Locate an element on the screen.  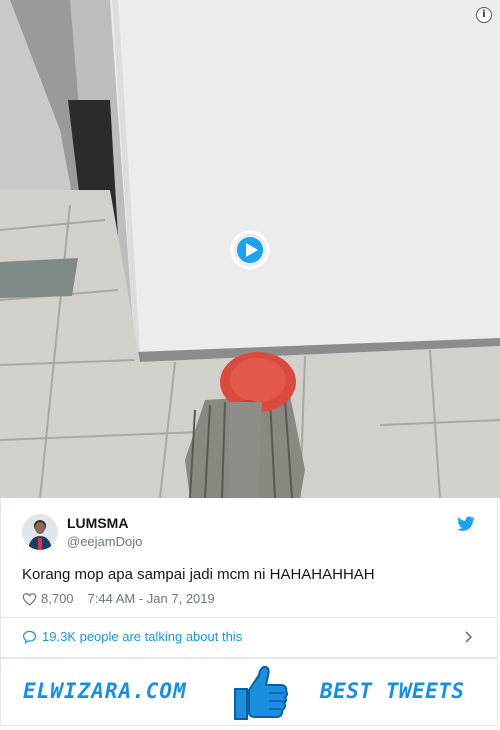
banner-tagline: BEST TWEETS is located at coordinates (392, 691).